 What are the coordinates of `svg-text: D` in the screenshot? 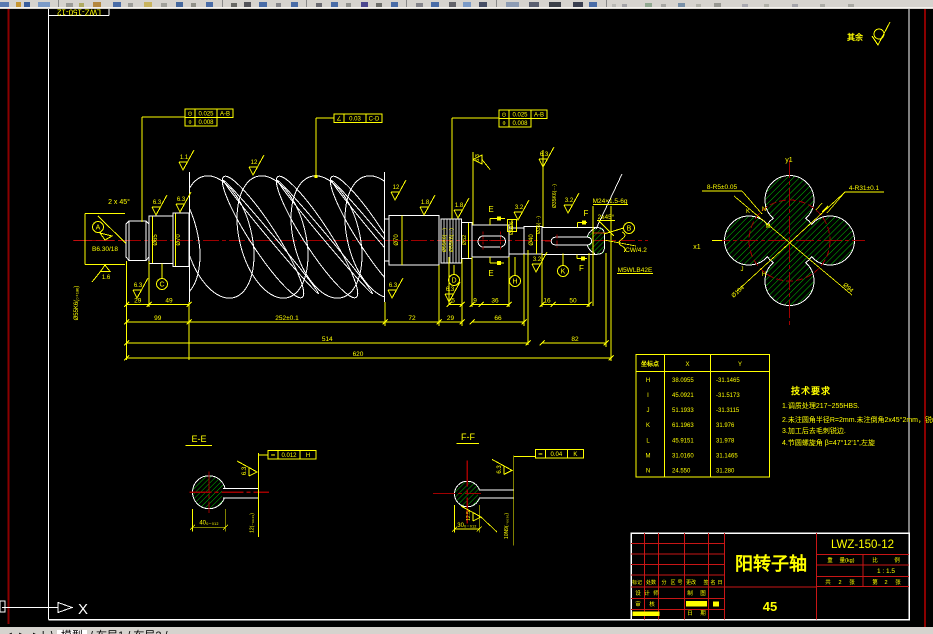 It's located at (453, 281).